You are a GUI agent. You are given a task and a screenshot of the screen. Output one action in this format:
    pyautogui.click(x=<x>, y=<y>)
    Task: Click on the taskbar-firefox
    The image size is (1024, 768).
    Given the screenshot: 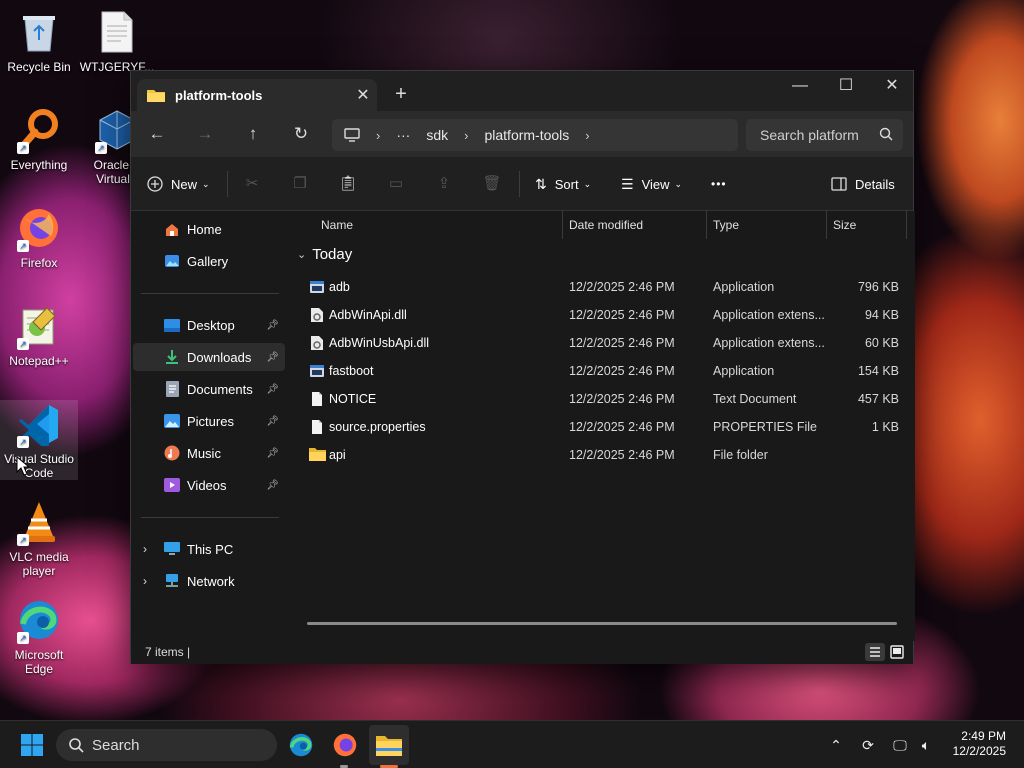 What is the action you would take?
    pyautogui.click(x=345, y=745)
    